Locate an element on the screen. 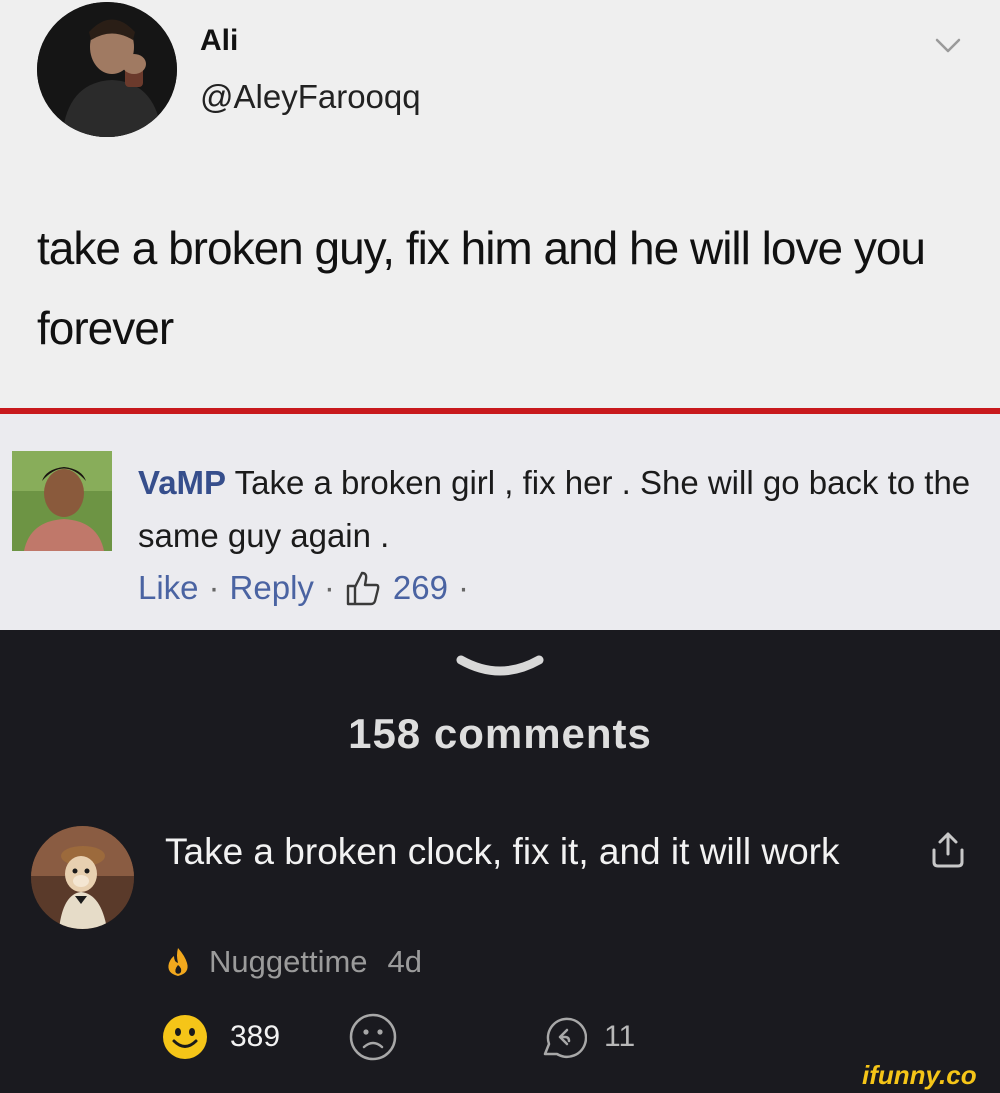 This screenshot has height=1093, width=1000. thumbs-up-icon is located at coordinates (363, 588).